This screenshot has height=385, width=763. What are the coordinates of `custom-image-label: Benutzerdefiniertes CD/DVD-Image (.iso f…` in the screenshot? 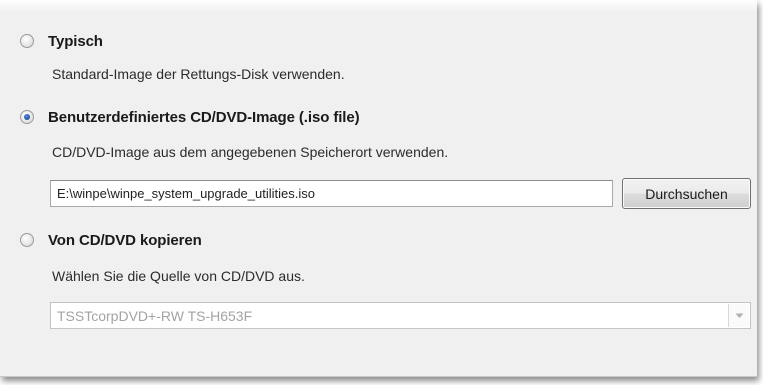 It's located at (204, 117).